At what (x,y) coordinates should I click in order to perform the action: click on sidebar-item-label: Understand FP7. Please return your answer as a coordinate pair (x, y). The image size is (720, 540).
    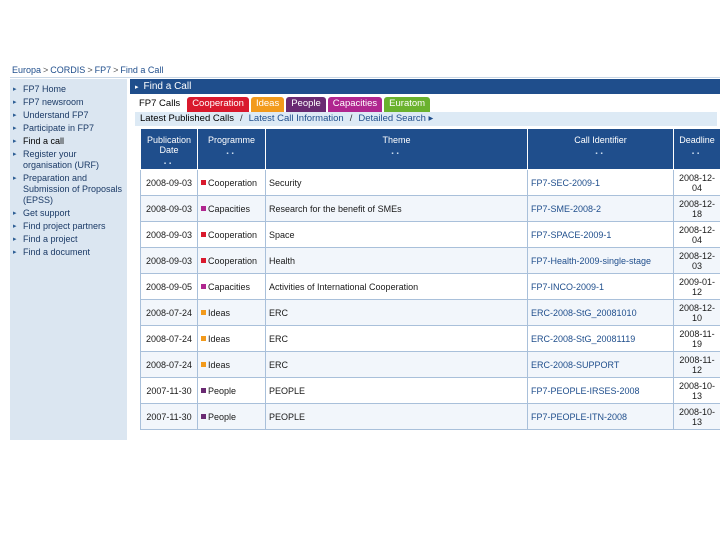
    Looking at the image, I should click on (56, 115).